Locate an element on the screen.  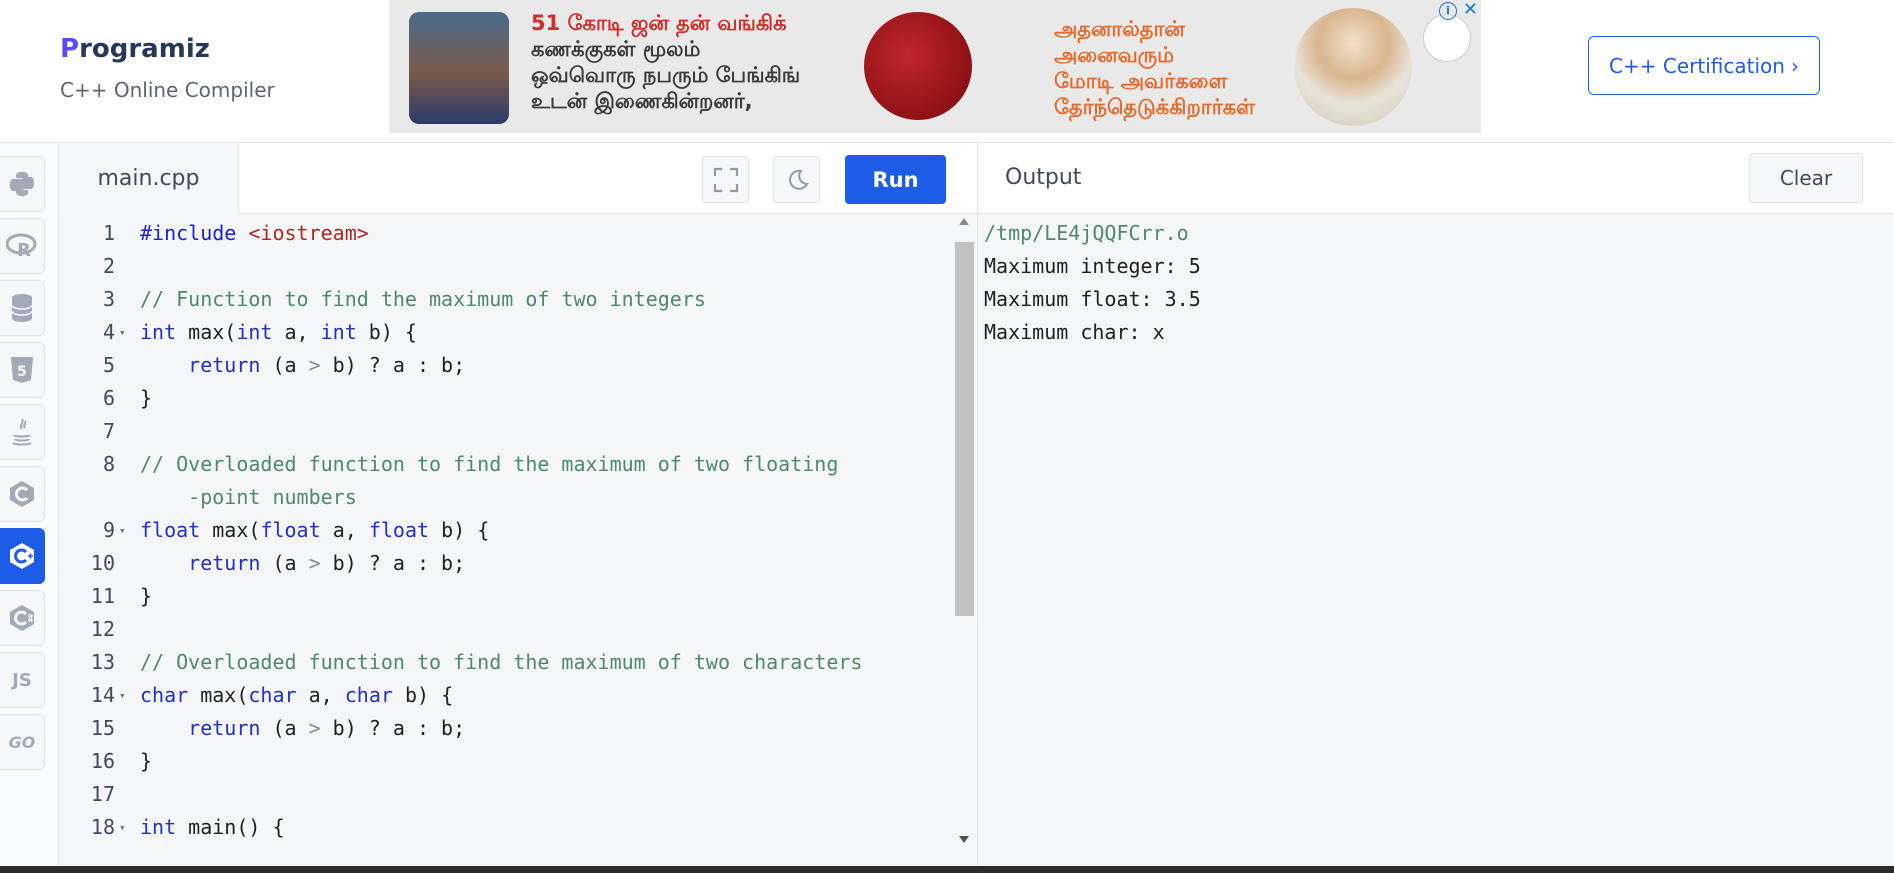
expand-icon is located at coordinates (725, 179).